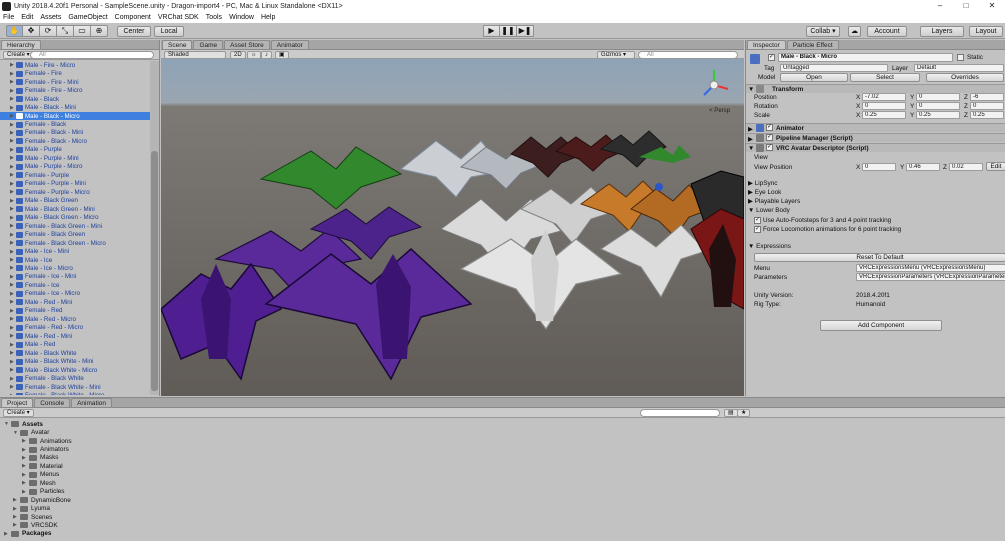 The width and height of the screenshot is (1005, 541). What do you see at coordinates (75, 260) in the screenshot?
I see `hierarchy-item: ▶ Male - Ice` at bounding box center [75, 260].